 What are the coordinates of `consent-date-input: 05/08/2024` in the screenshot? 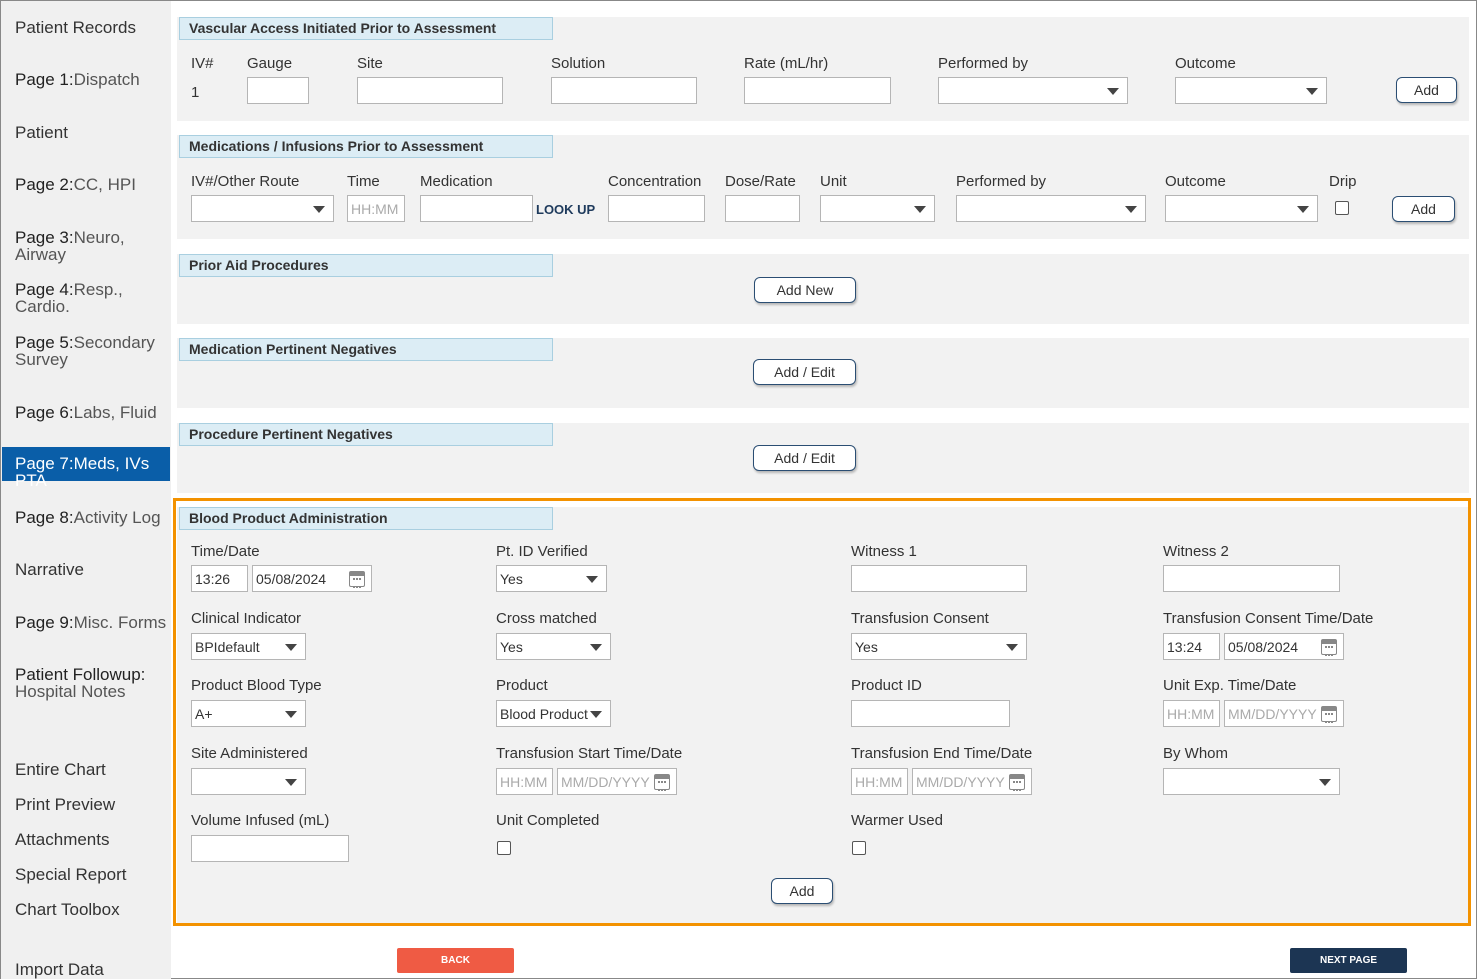 It's located at (1284, 646).